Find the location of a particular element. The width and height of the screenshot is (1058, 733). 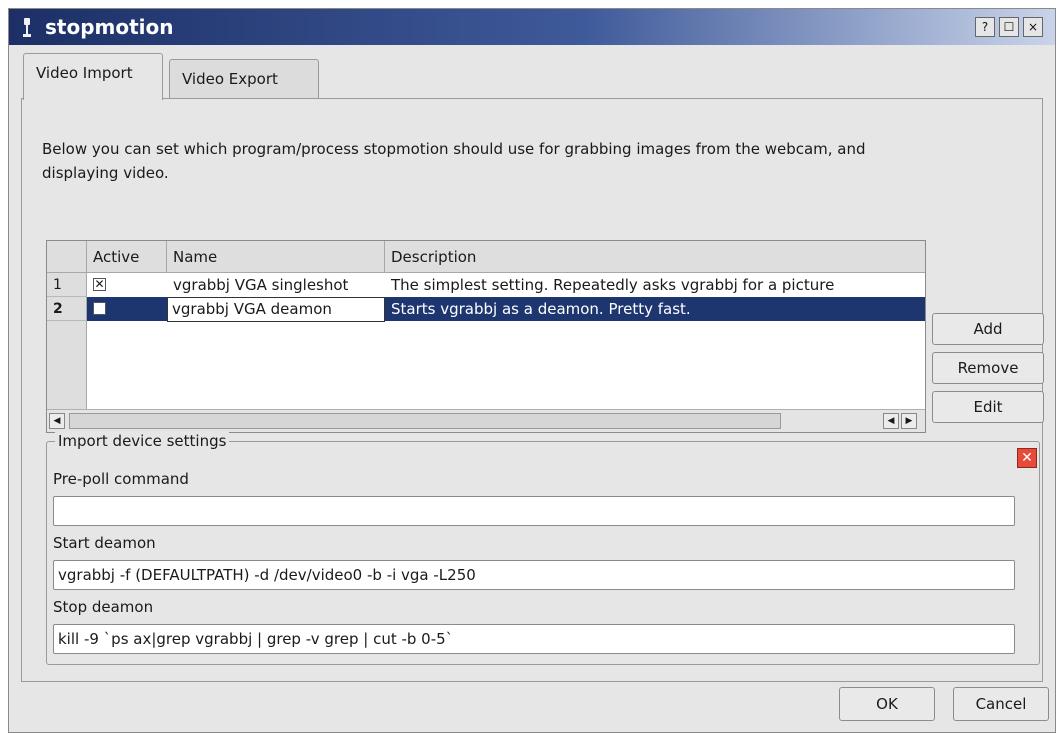

ok-button: OK is located at coordinates (887, 704).